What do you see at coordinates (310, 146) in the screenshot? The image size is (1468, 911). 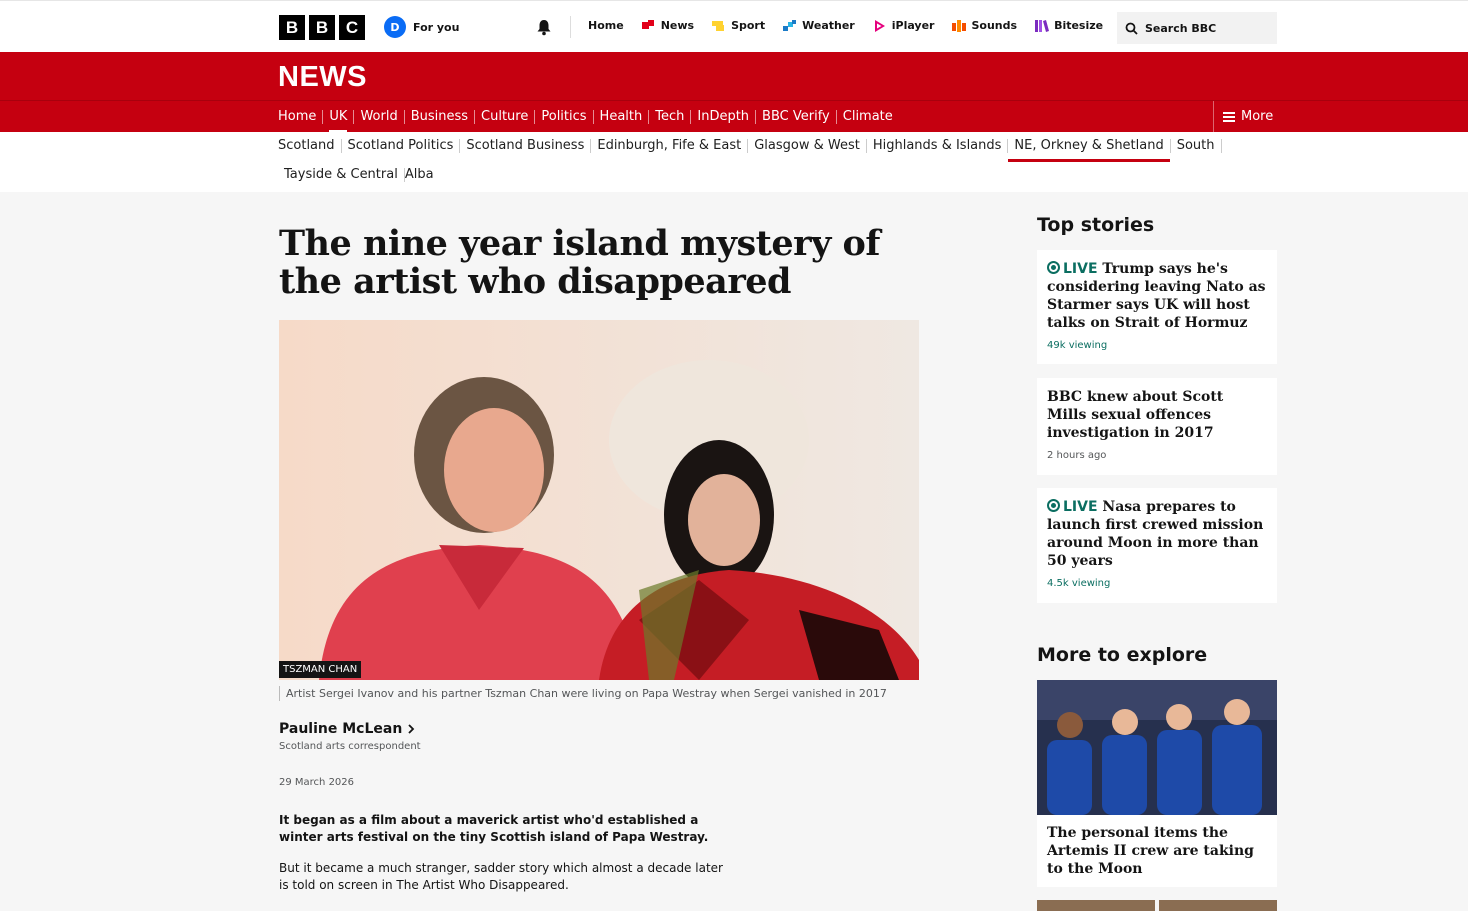 I see `sub-nav-item: Scotland` at bounding box center [310, 146].